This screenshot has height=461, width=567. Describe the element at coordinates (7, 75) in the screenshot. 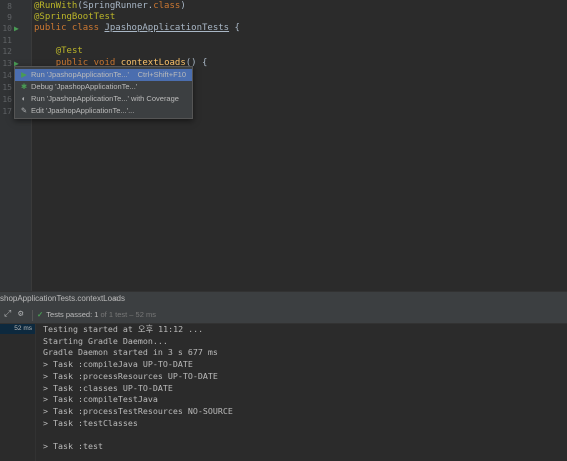

I see `line-number: 14` at that location.